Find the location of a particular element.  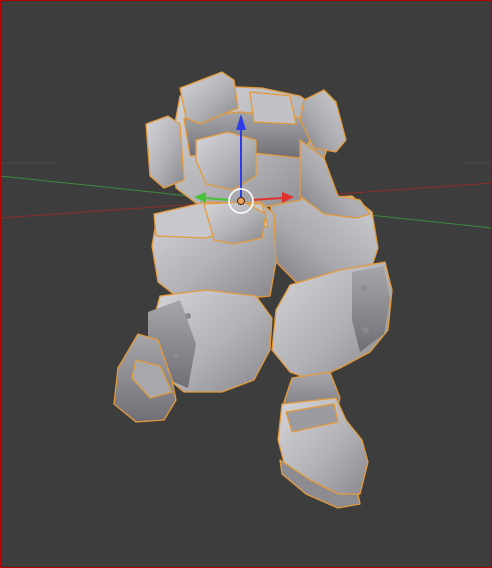

left-thigh-buckle is located at coordinates (235, 223).